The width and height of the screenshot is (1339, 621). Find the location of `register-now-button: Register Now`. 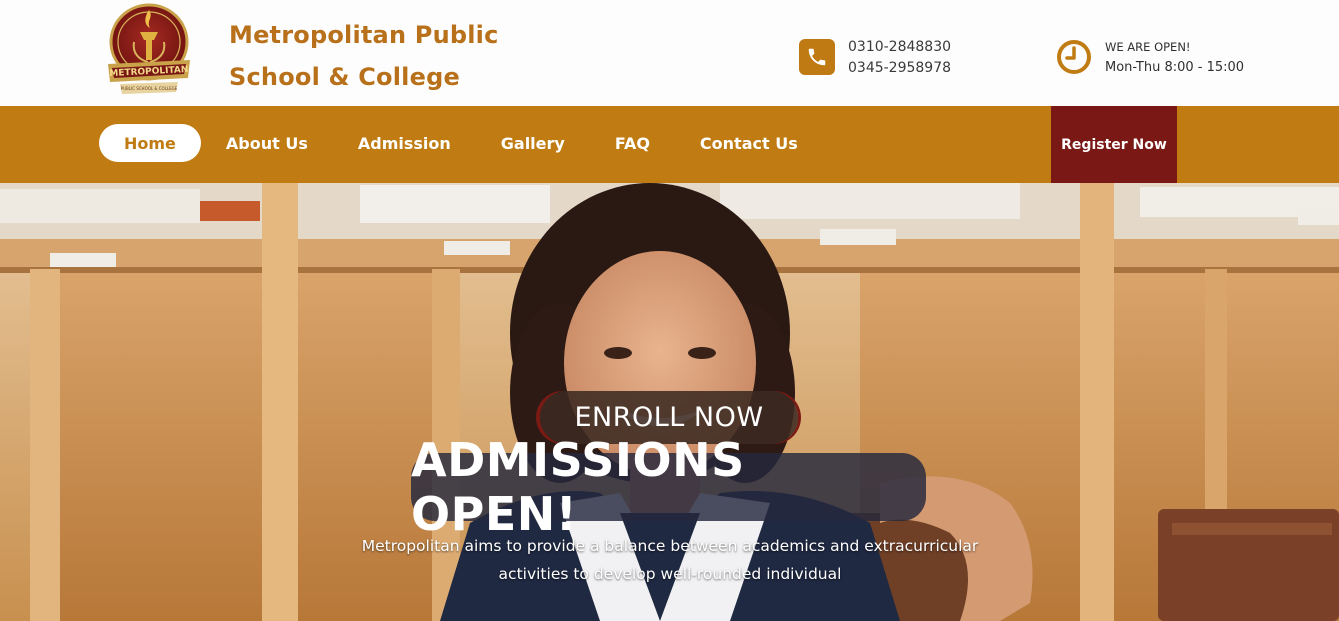

register-now-button: Register Now is located at coordinates (1114, 144).